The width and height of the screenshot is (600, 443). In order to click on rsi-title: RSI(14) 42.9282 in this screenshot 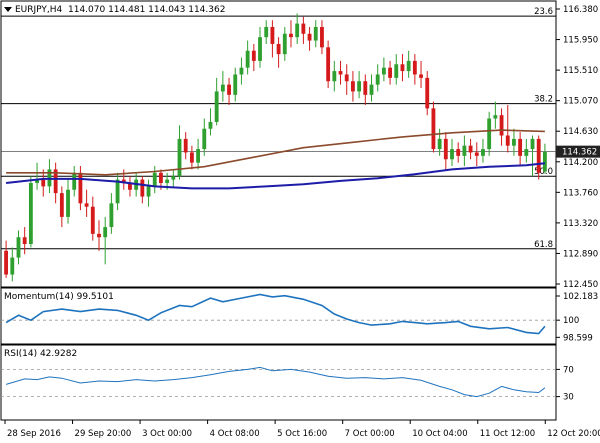, I will do `click(40, 354)`.